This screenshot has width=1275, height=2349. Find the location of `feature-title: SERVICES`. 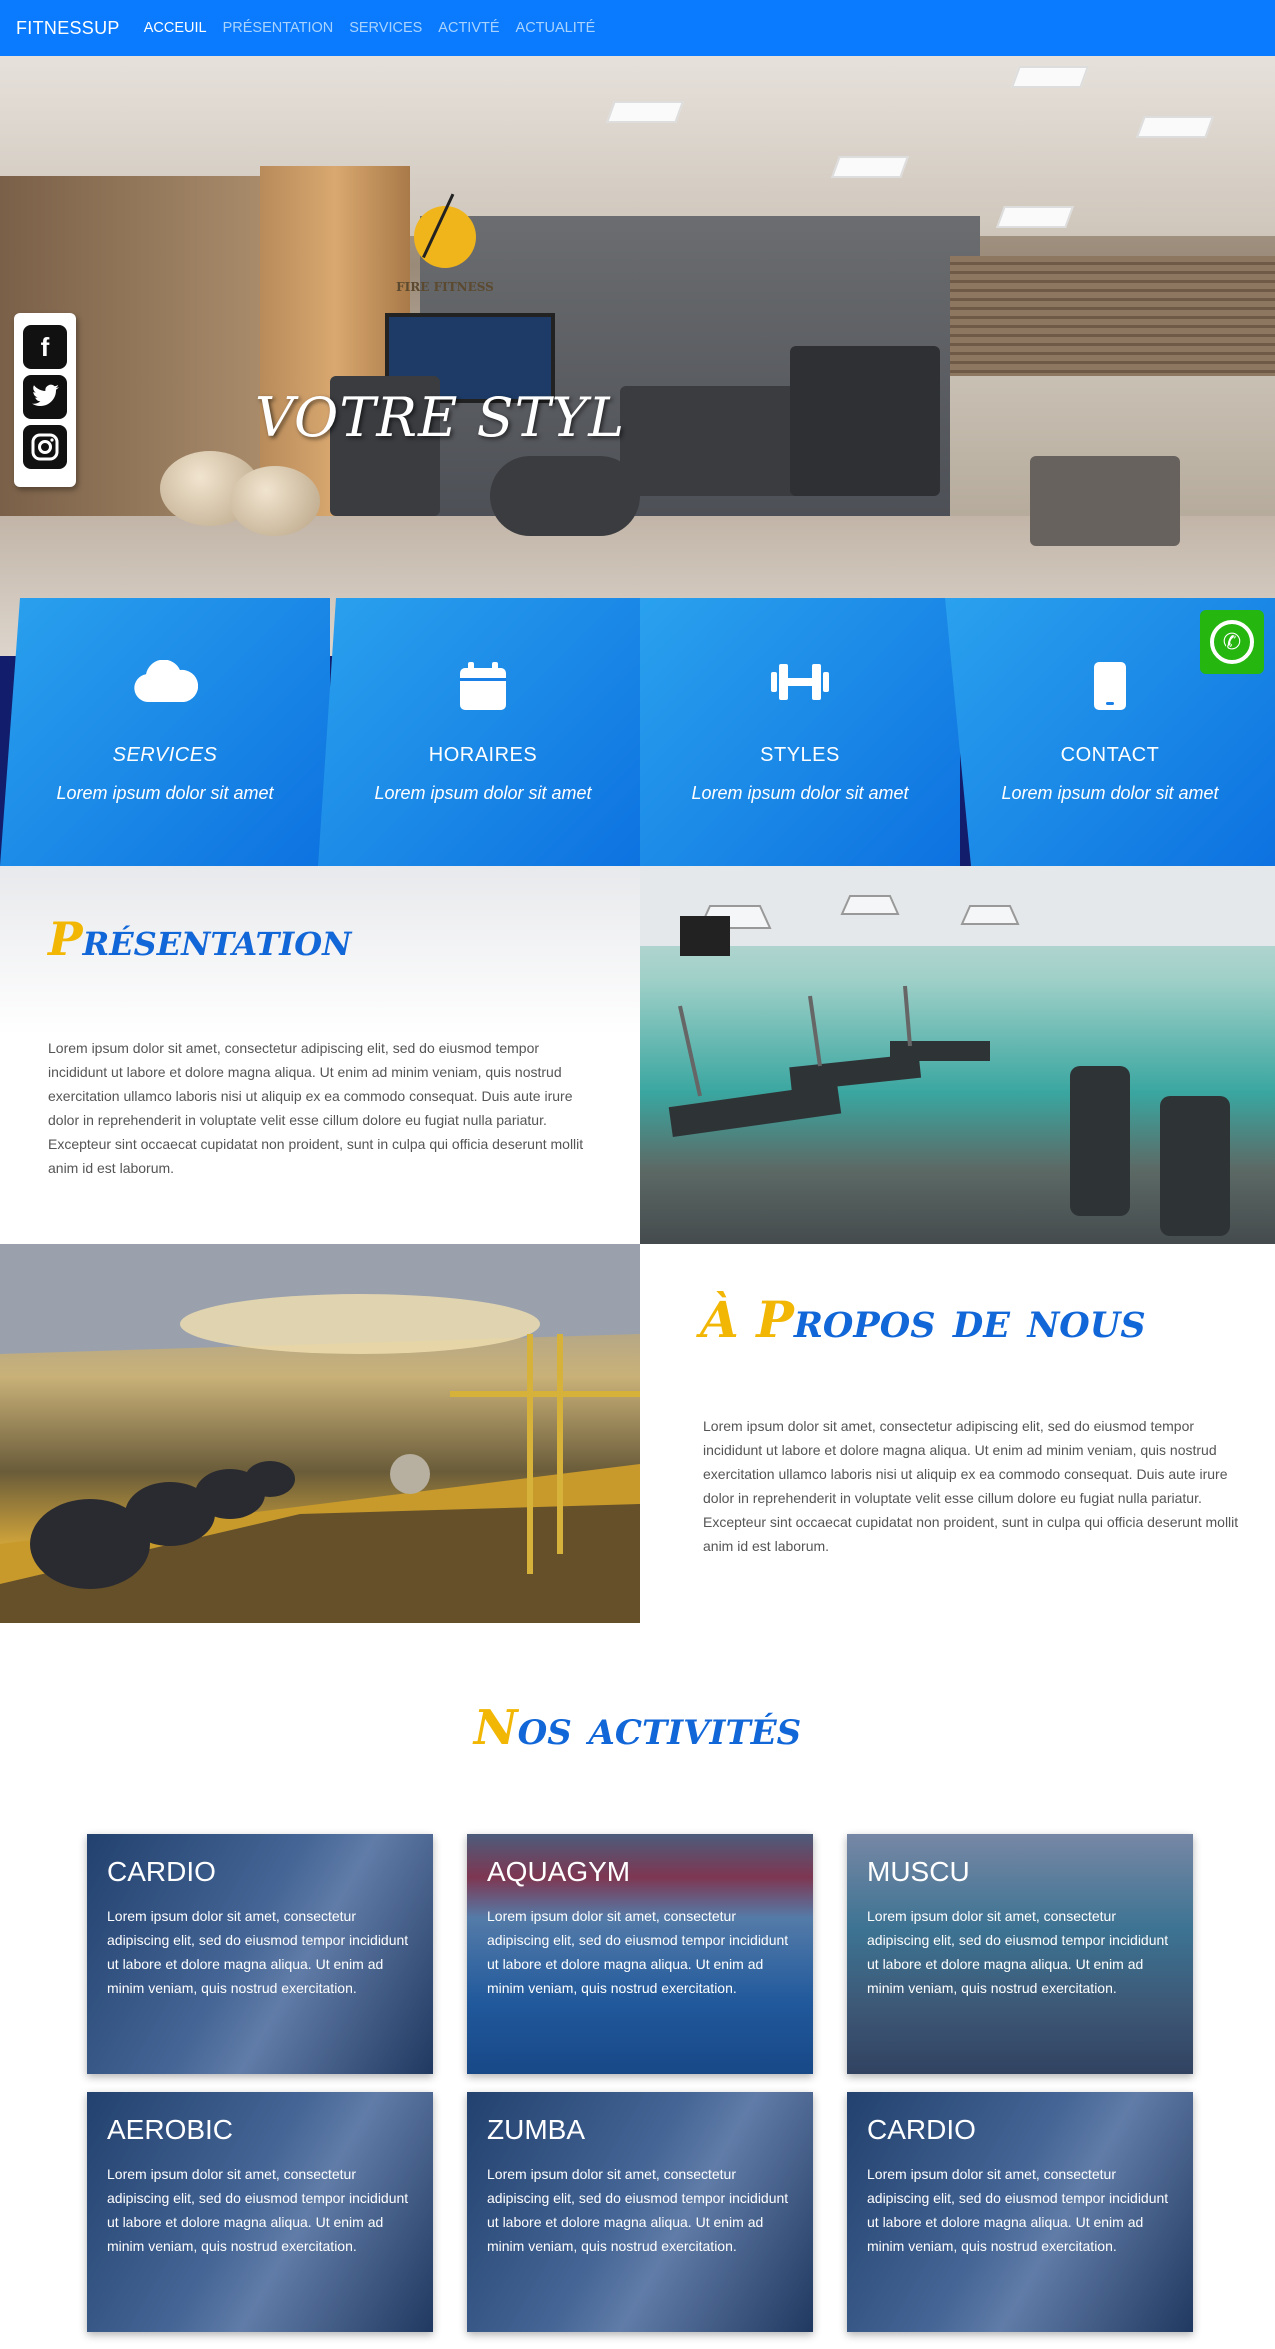

feature-title: SERVICES is located at coordinates (165, 755).